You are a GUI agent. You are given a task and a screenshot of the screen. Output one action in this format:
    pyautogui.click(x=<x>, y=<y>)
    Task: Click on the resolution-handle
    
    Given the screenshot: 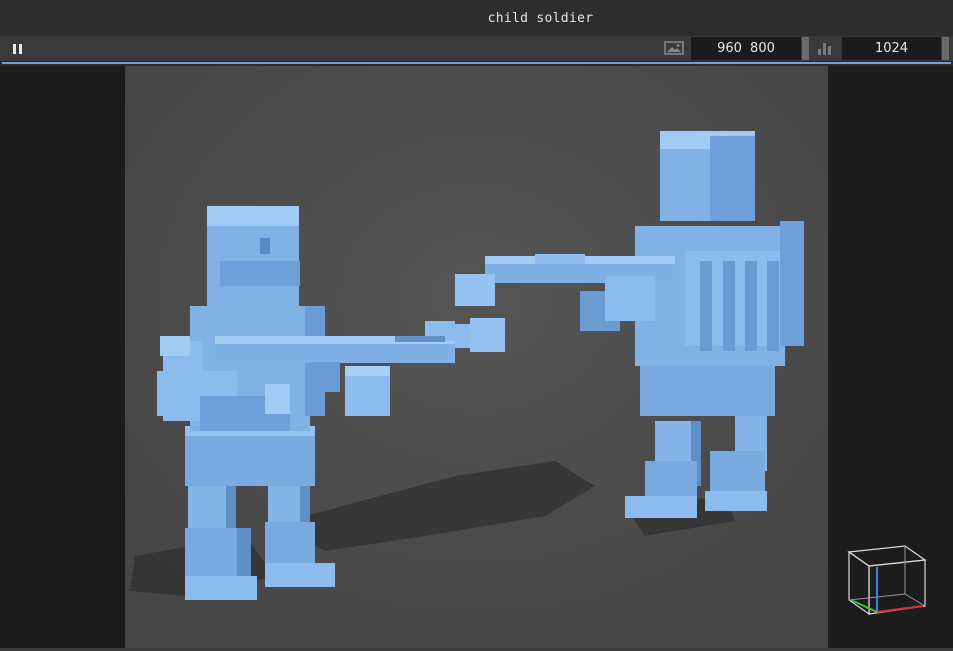 What is the action you would take?
    pyautogui.click(x=805, y=48)
    